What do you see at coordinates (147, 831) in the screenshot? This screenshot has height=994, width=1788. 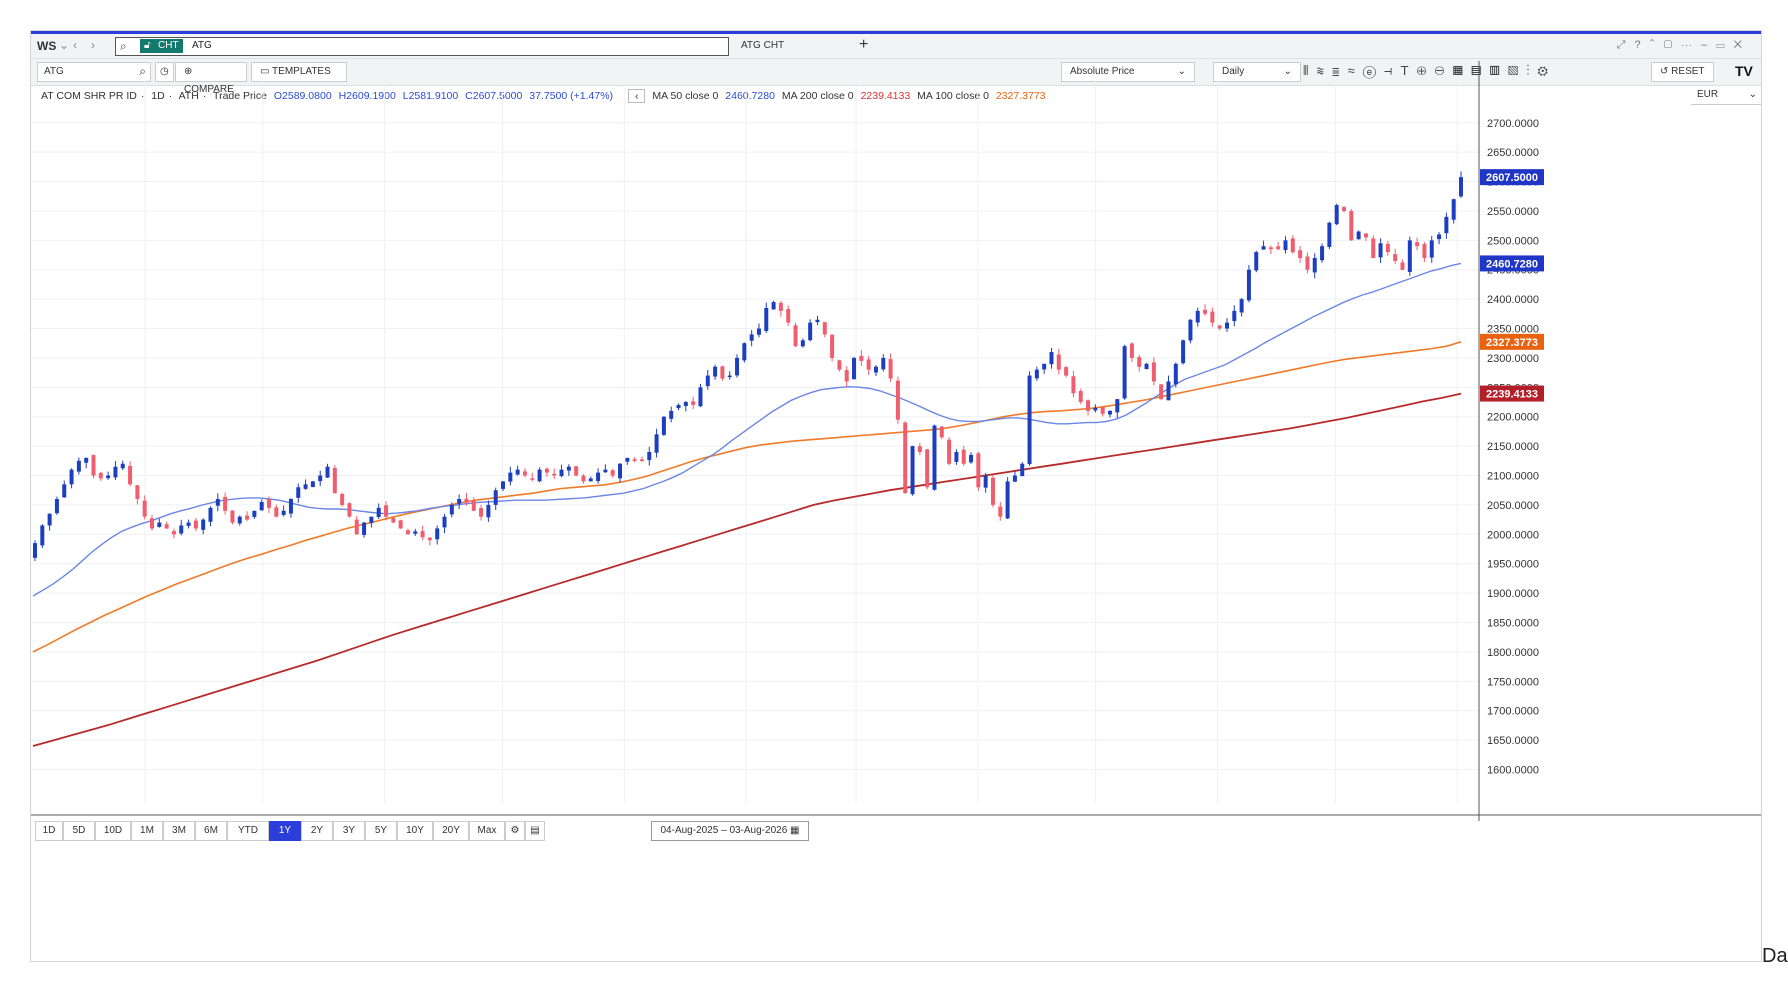 I see `range-button-1m: 1M` at bounding box center [147, 831].